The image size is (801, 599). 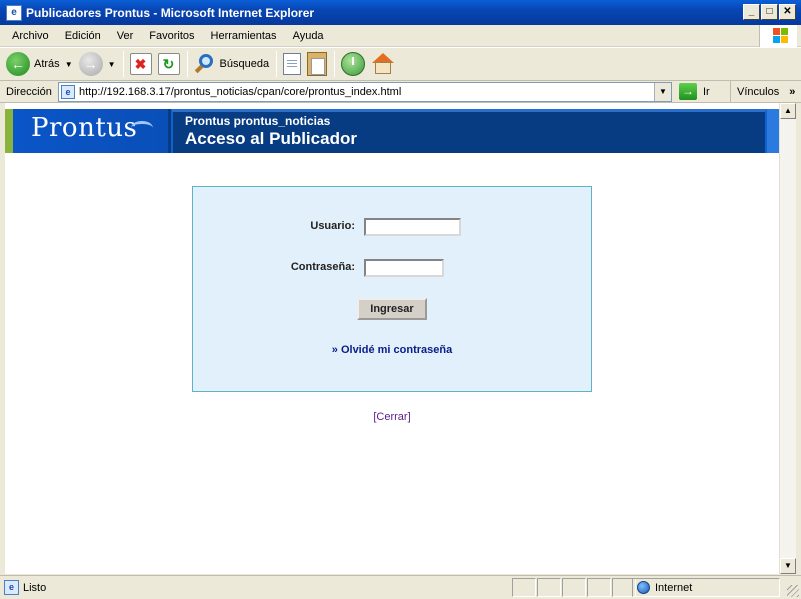 I want to click on header-right-accent, so click(x=773, y=131).